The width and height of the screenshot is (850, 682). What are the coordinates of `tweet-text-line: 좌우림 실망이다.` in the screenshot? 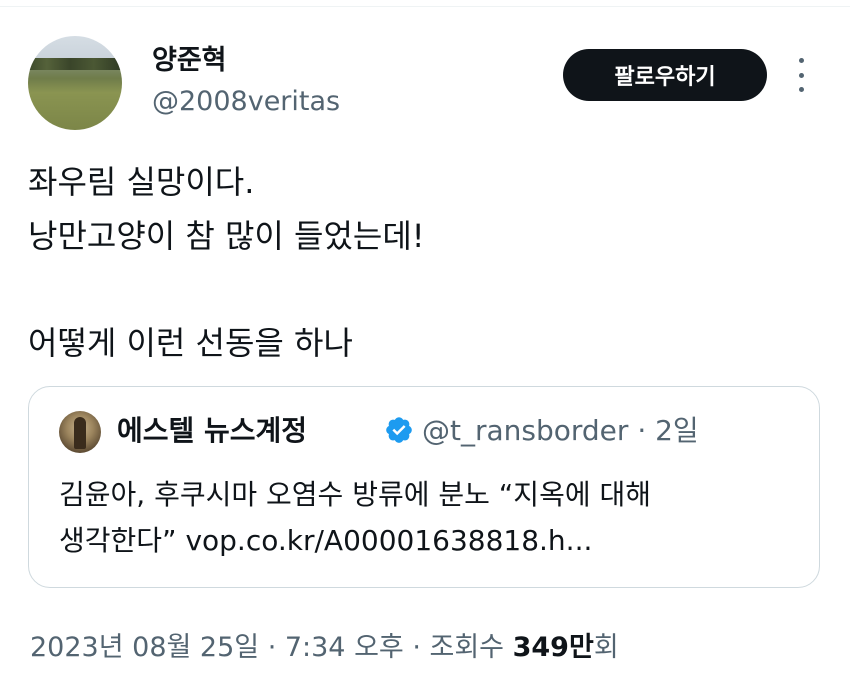 It's located at (141, 182).